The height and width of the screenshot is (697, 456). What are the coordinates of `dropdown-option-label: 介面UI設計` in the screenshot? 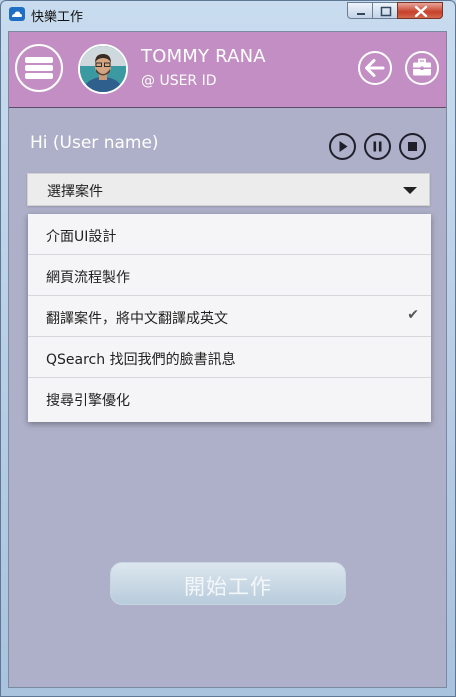 It's located at (81, 237).